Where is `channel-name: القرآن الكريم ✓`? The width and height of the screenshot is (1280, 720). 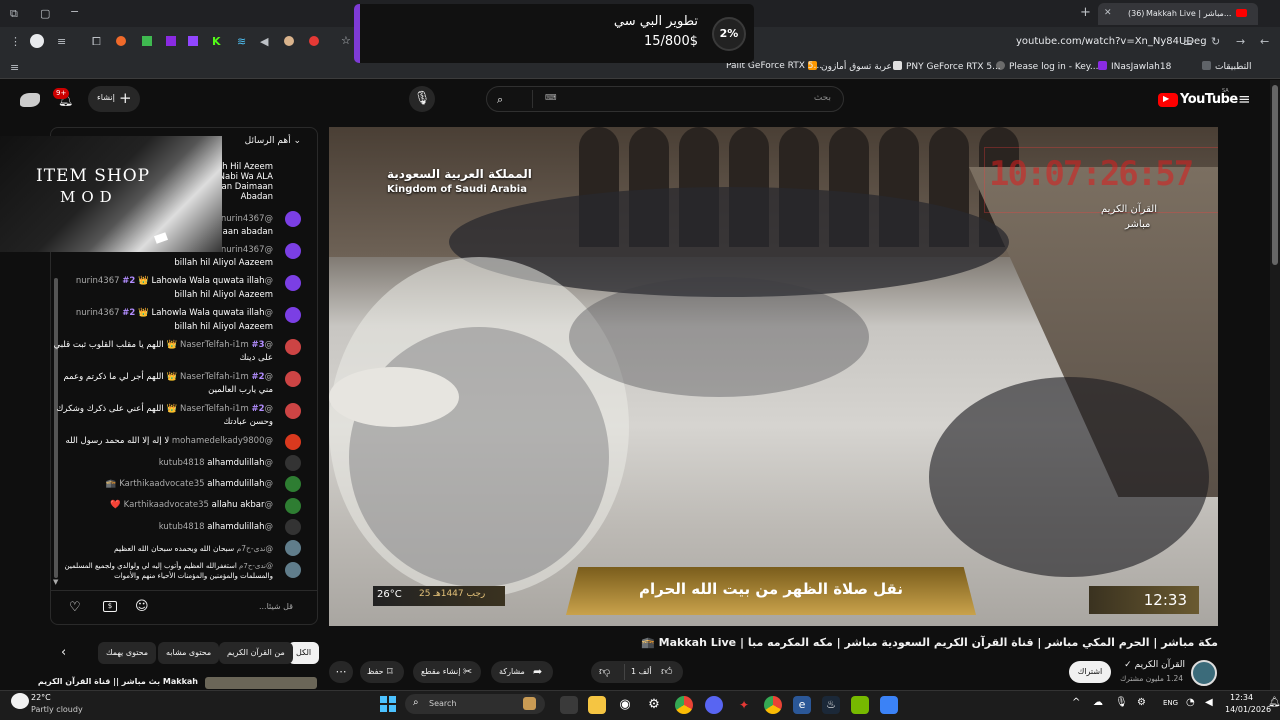 channel-name: القرآن الكريم ✓ is located at coordinates (1154, 665).